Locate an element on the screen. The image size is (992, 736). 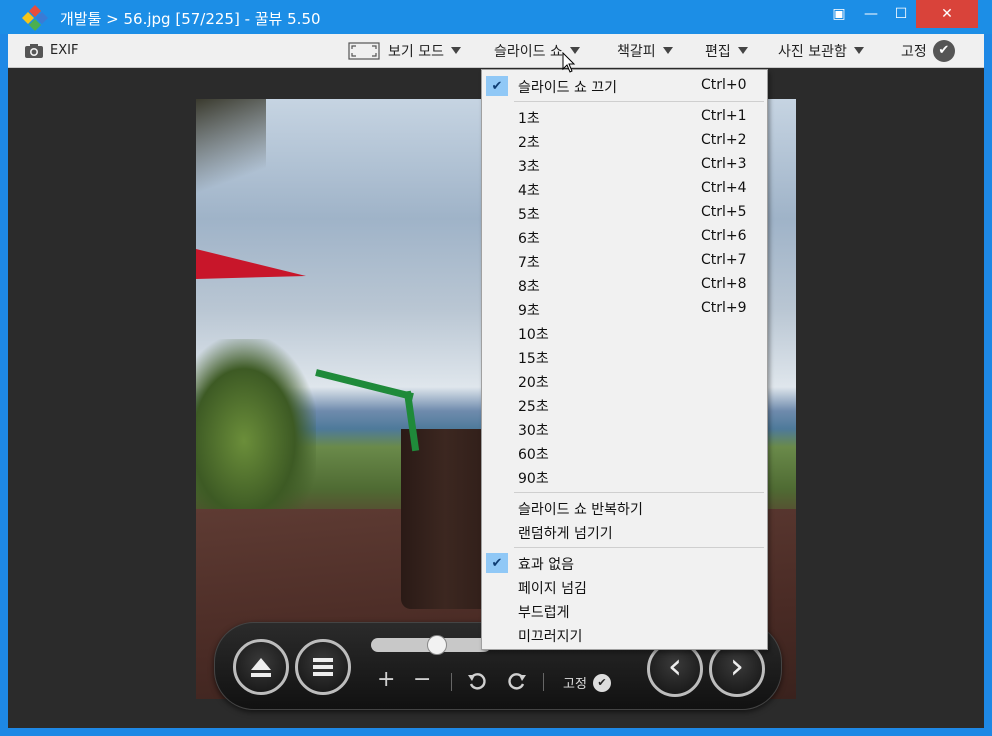
menu-icon is located at coordinates (323, 667).